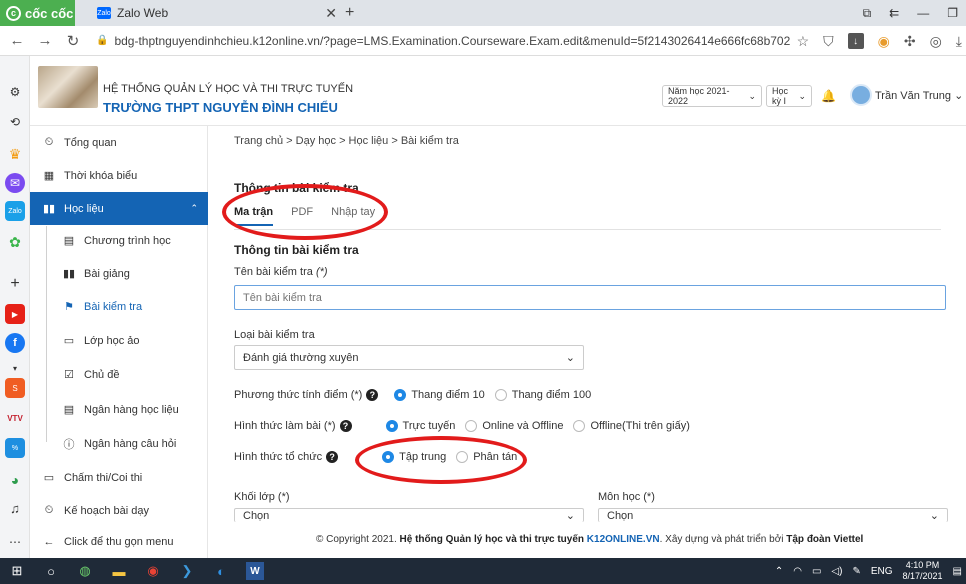 The height and width of the screenshot is (584, 966). What do you see at coordinates (217, 13) in the screenshot?
I see `browser-tab-zalo: Zalo Zalo Web ✕` at bounding box center [217, 13].